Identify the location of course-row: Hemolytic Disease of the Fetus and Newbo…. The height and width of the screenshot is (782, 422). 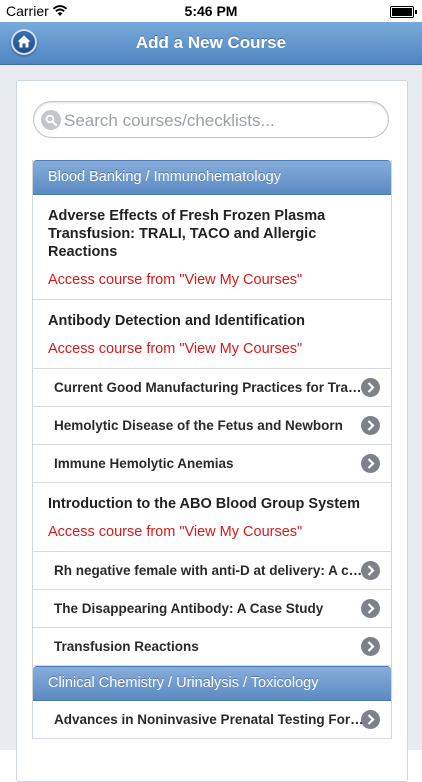
(212, 426).